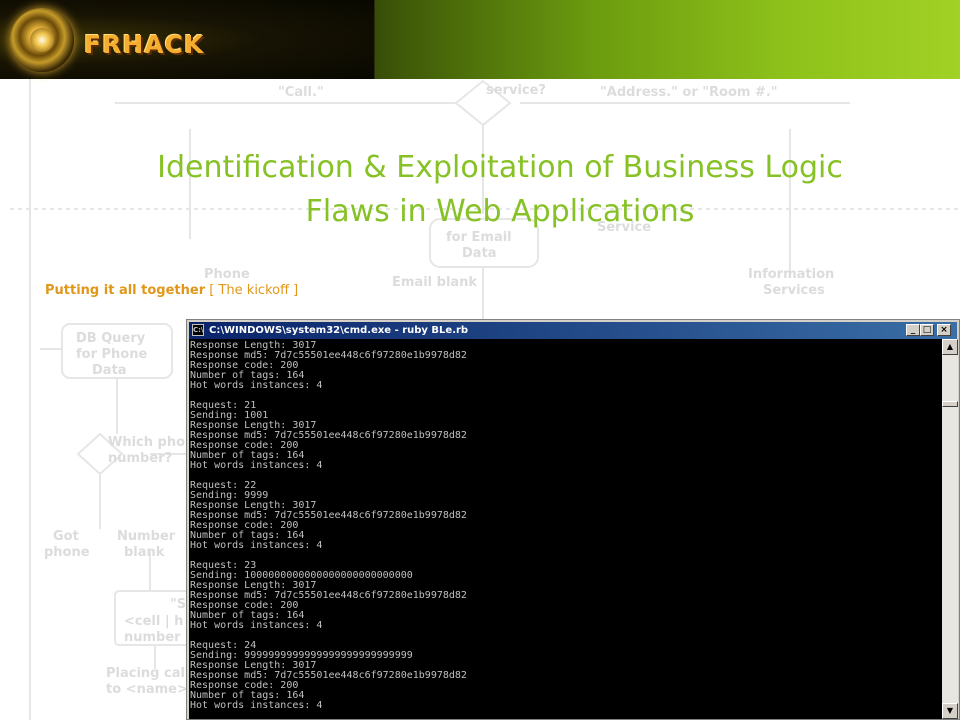 This screenshot has height=720, width=960. Describe the element at coordinates (944, 330) in the screenshot. I see `close-button: ×` at that location.